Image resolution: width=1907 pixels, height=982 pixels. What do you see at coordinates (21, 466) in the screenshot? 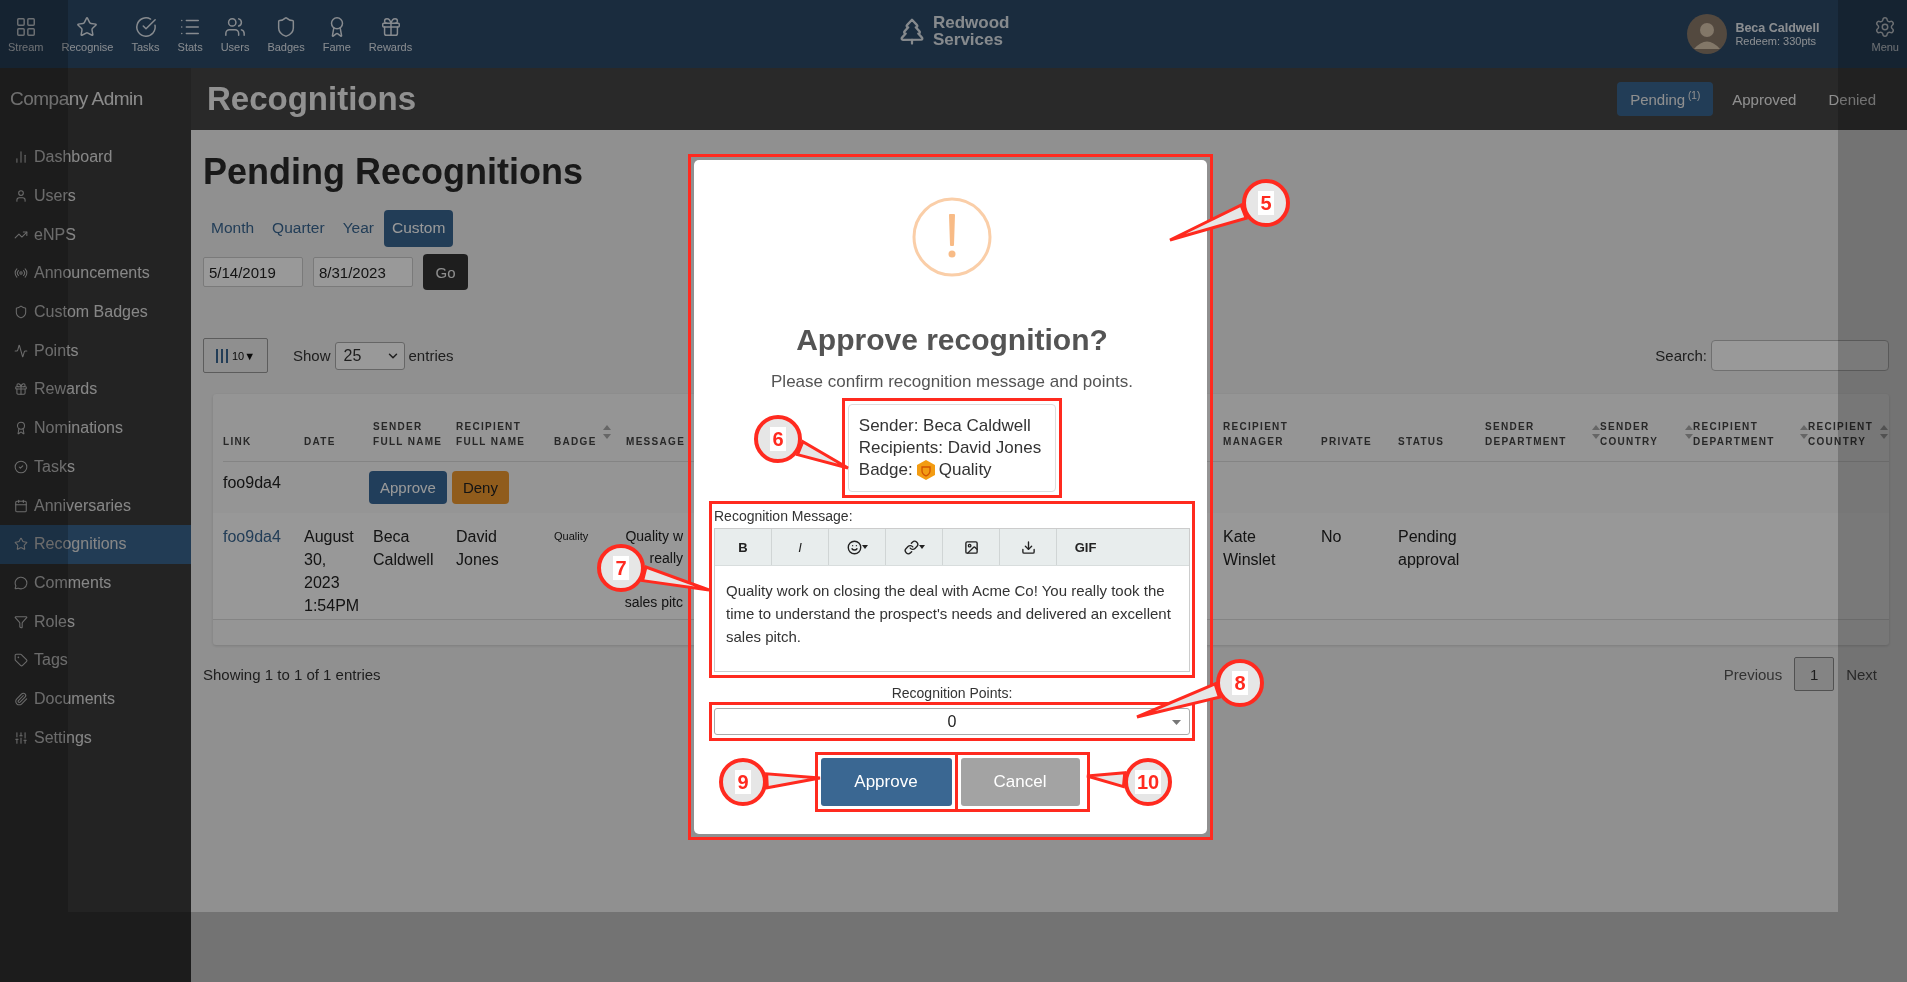
I see `check-circle-icon` at bounding box center [21, 466].